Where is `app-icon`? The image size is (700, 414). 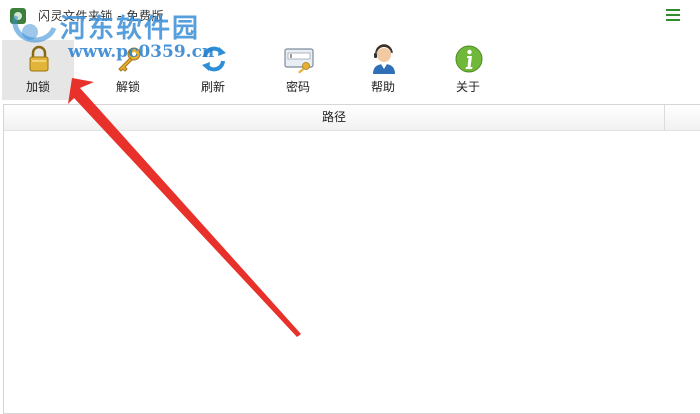 app-icon is located at coordinates (18, 16).